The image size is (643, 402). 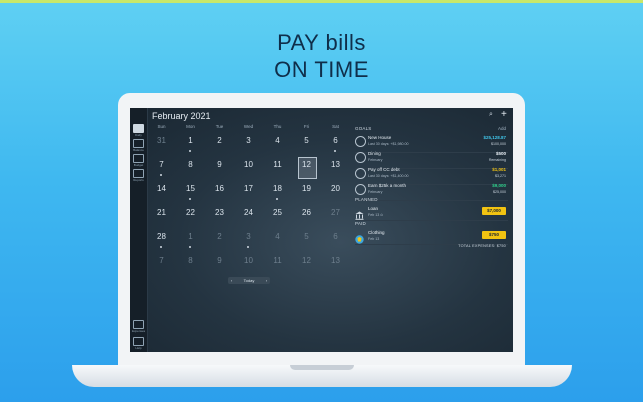 I want to click on day-number: 3, so click(x=248, y=140).